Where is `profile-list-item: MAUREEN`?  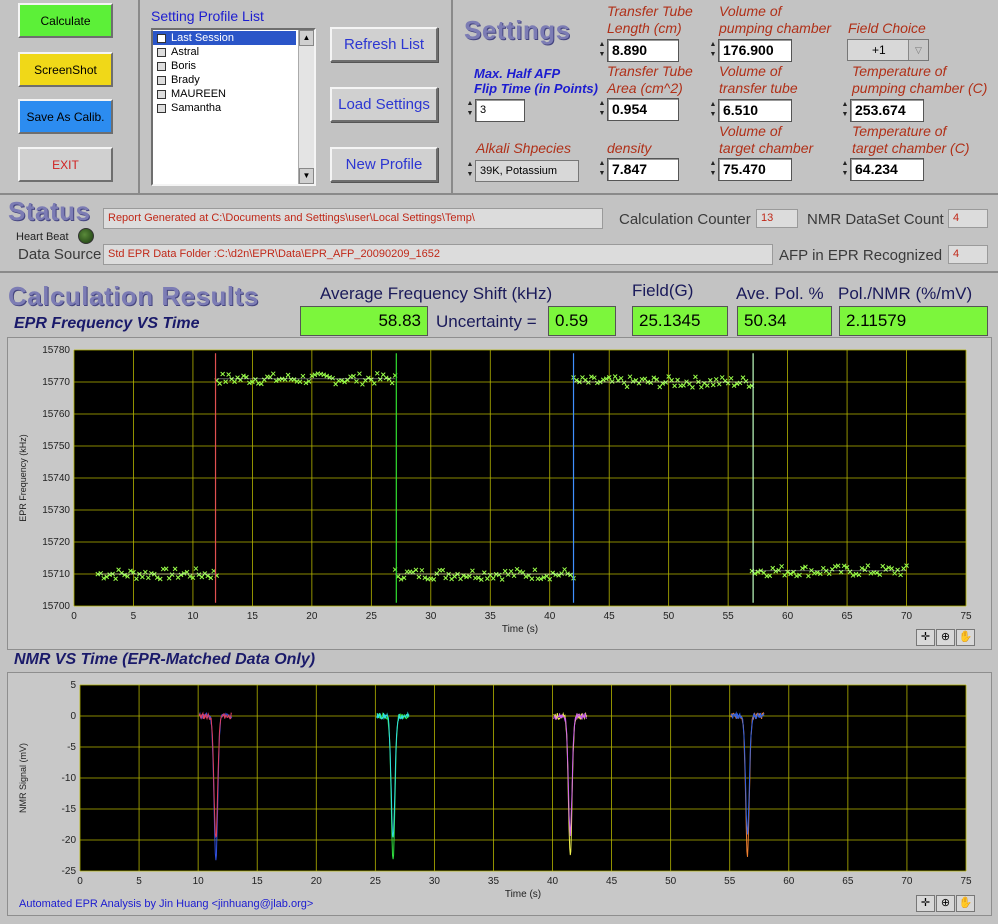
profile-list-item: MAUREEN is located at coordinates (224, 94).